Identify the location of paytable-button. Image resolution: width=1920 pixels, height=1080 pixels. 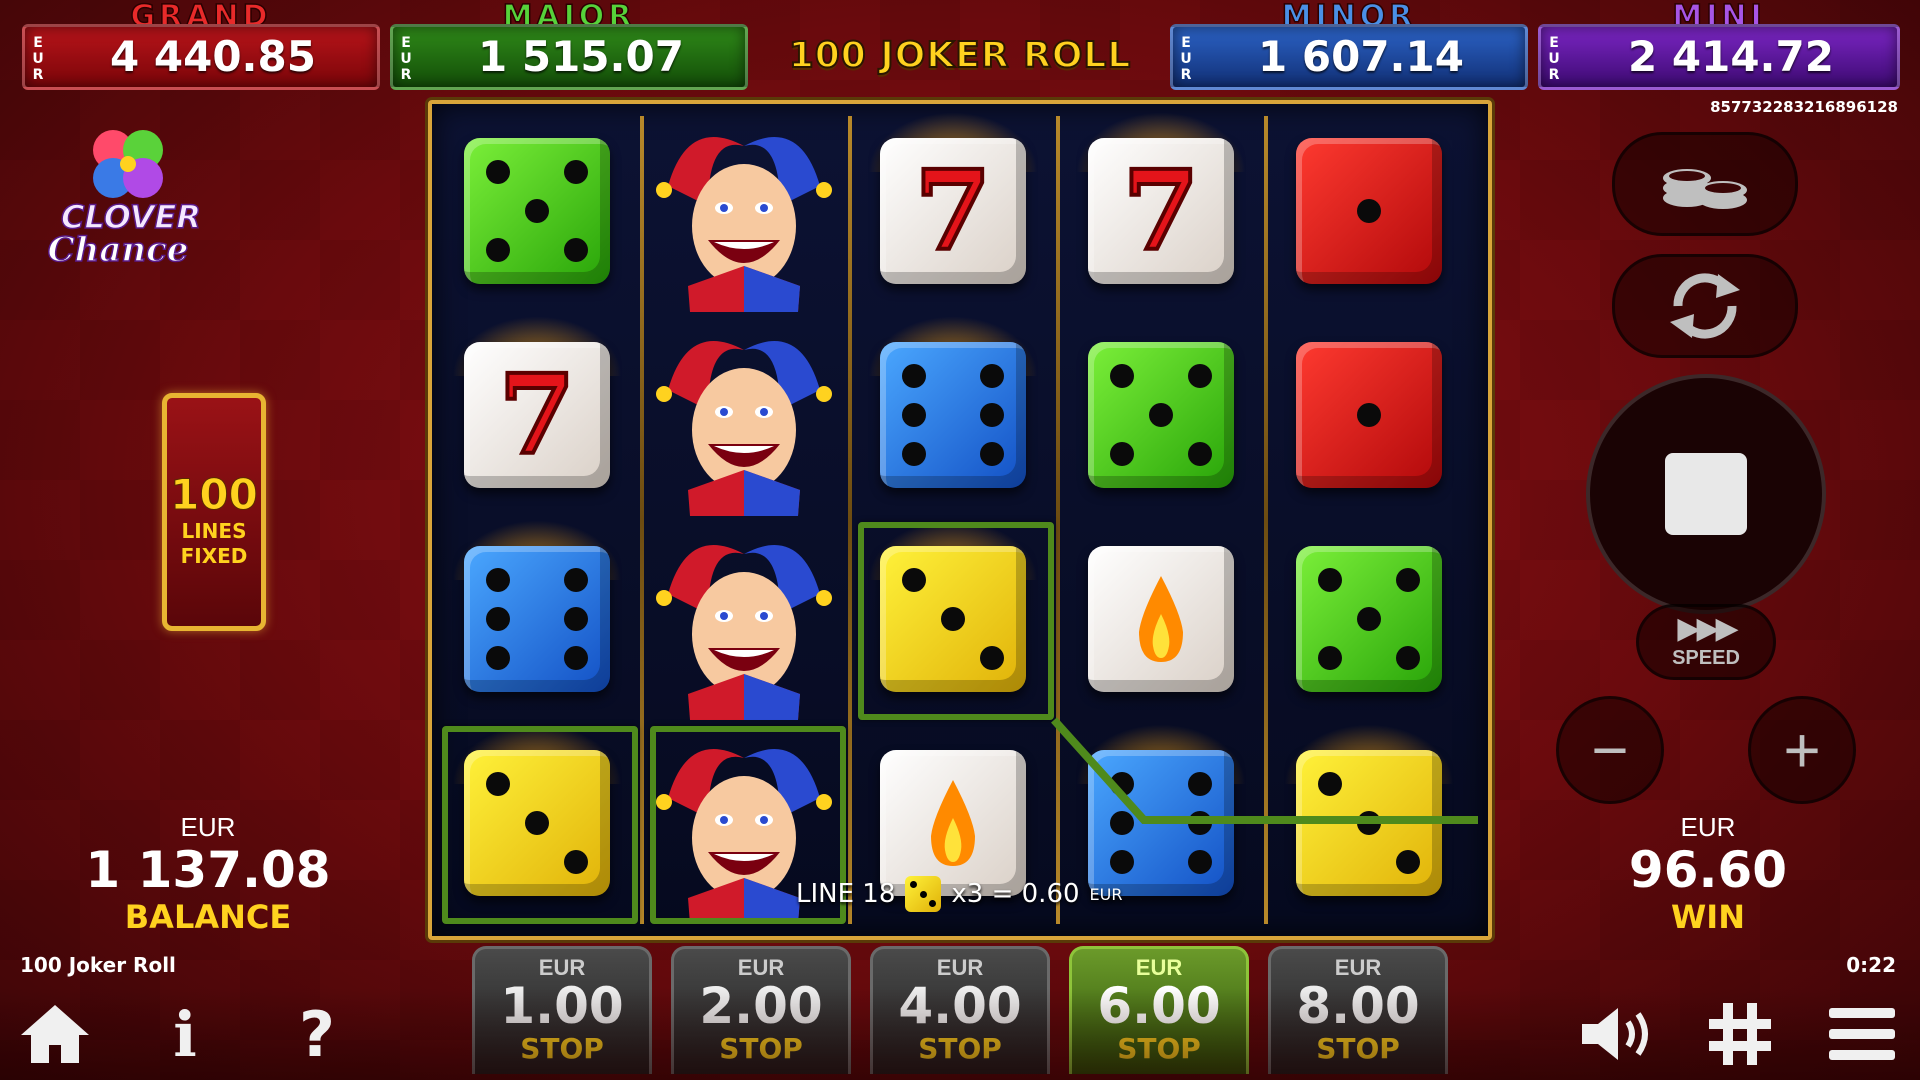
(1740, 1034).